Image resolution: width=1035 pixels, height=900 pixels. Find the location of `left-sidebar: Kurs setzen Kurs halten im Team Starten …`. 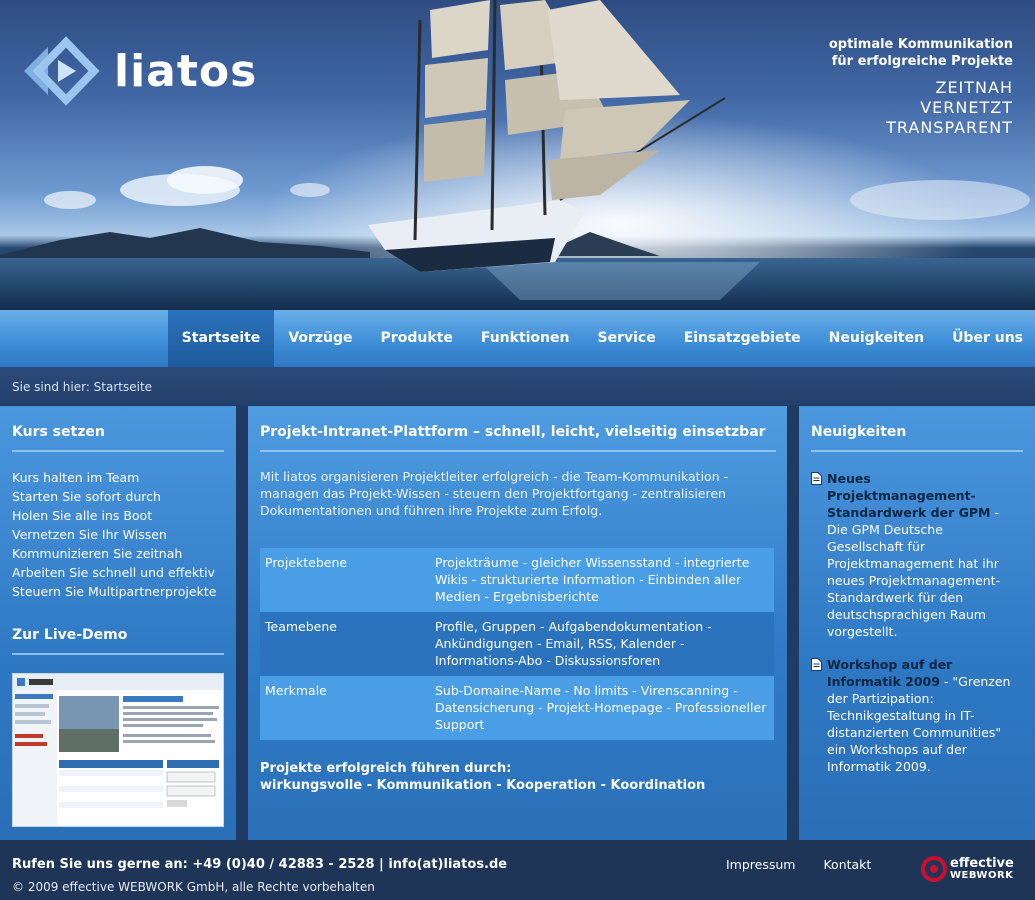

left-sidebar: Kurs setzen Kurs halten im Team Starten … is located at coordinates (118, 623).